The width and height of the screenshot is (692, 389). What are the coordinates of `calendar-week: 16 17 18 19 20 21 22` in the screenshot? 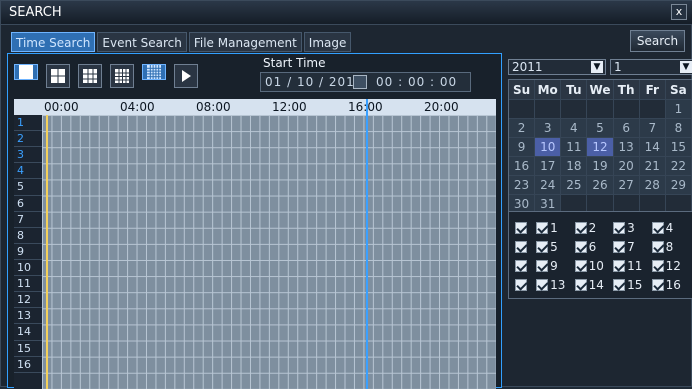 It's located at (600, 166).